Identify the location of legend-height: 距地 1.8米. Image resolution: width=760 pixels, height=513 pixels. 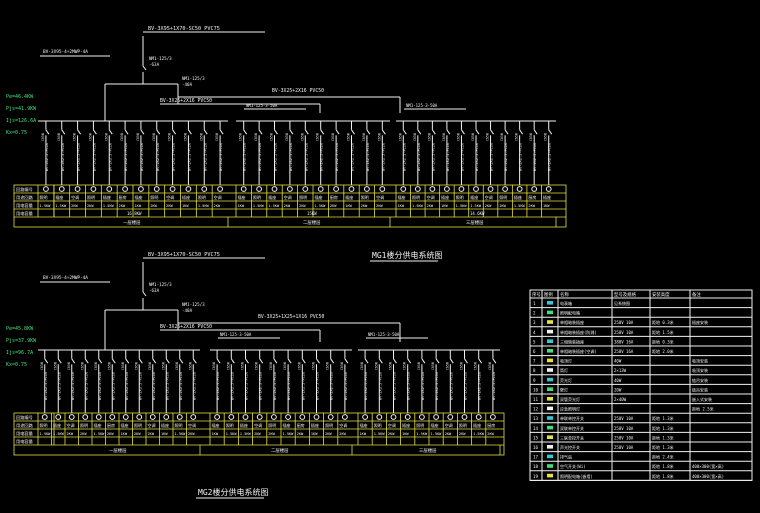
(663, 466).